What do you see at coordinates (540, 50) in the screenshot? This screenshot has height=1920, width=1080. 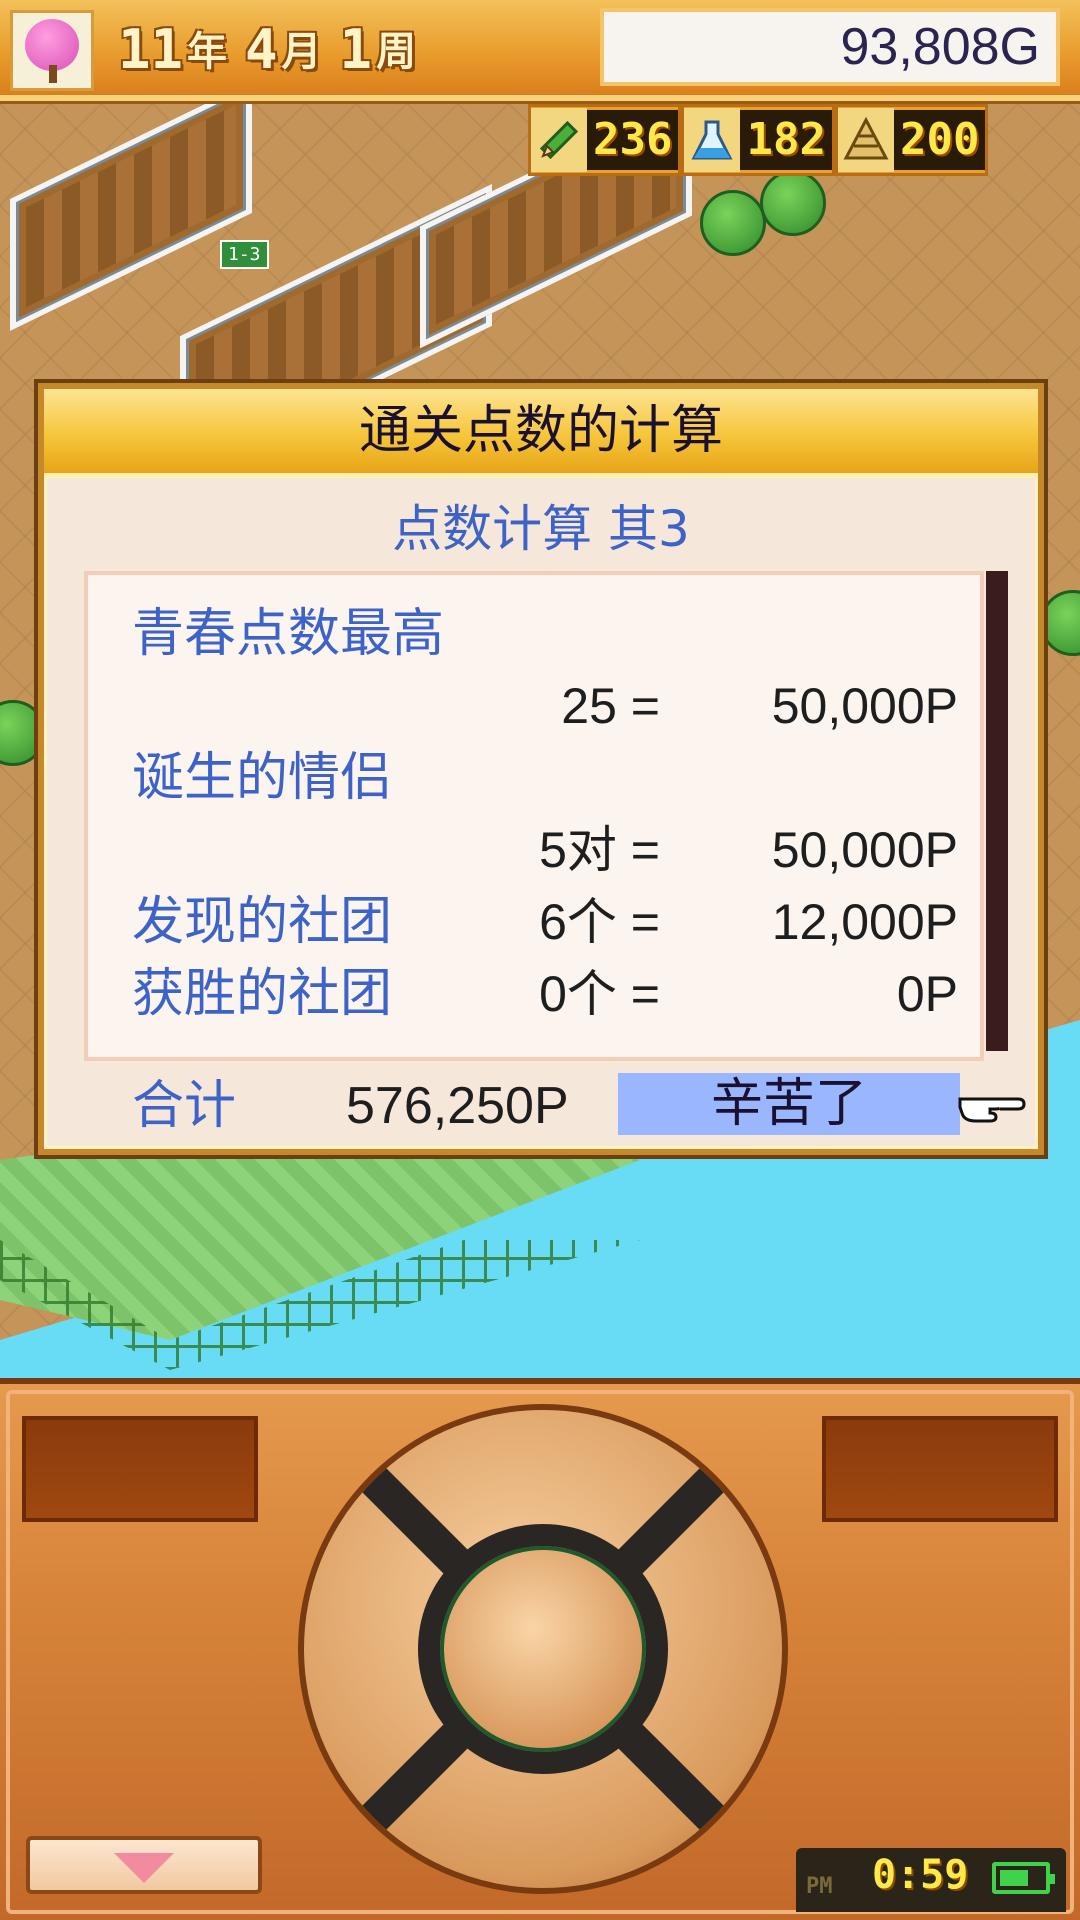 I see `status-bar: 11 年 4 月 1 周 93,808G` at bounding box center [540, 50].